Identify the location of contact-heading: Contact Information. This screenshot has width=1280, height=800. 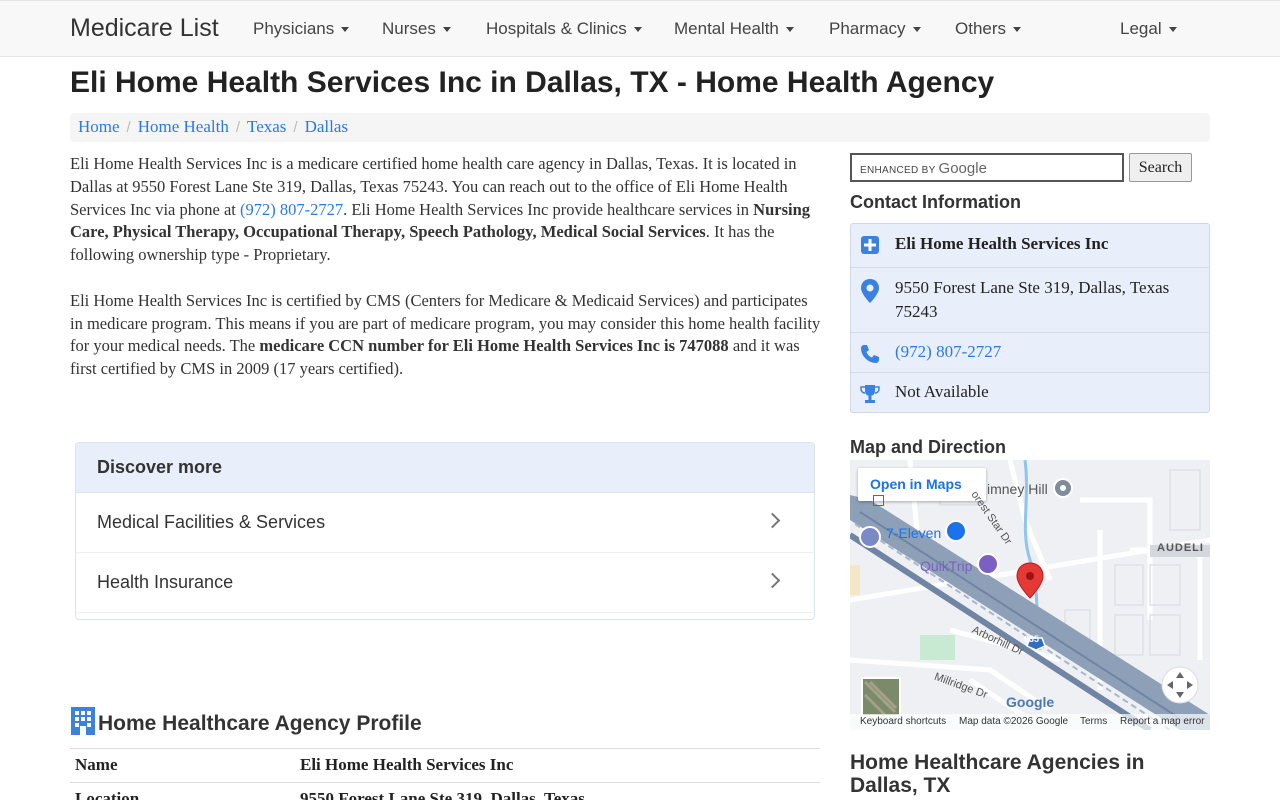
(935, 202).